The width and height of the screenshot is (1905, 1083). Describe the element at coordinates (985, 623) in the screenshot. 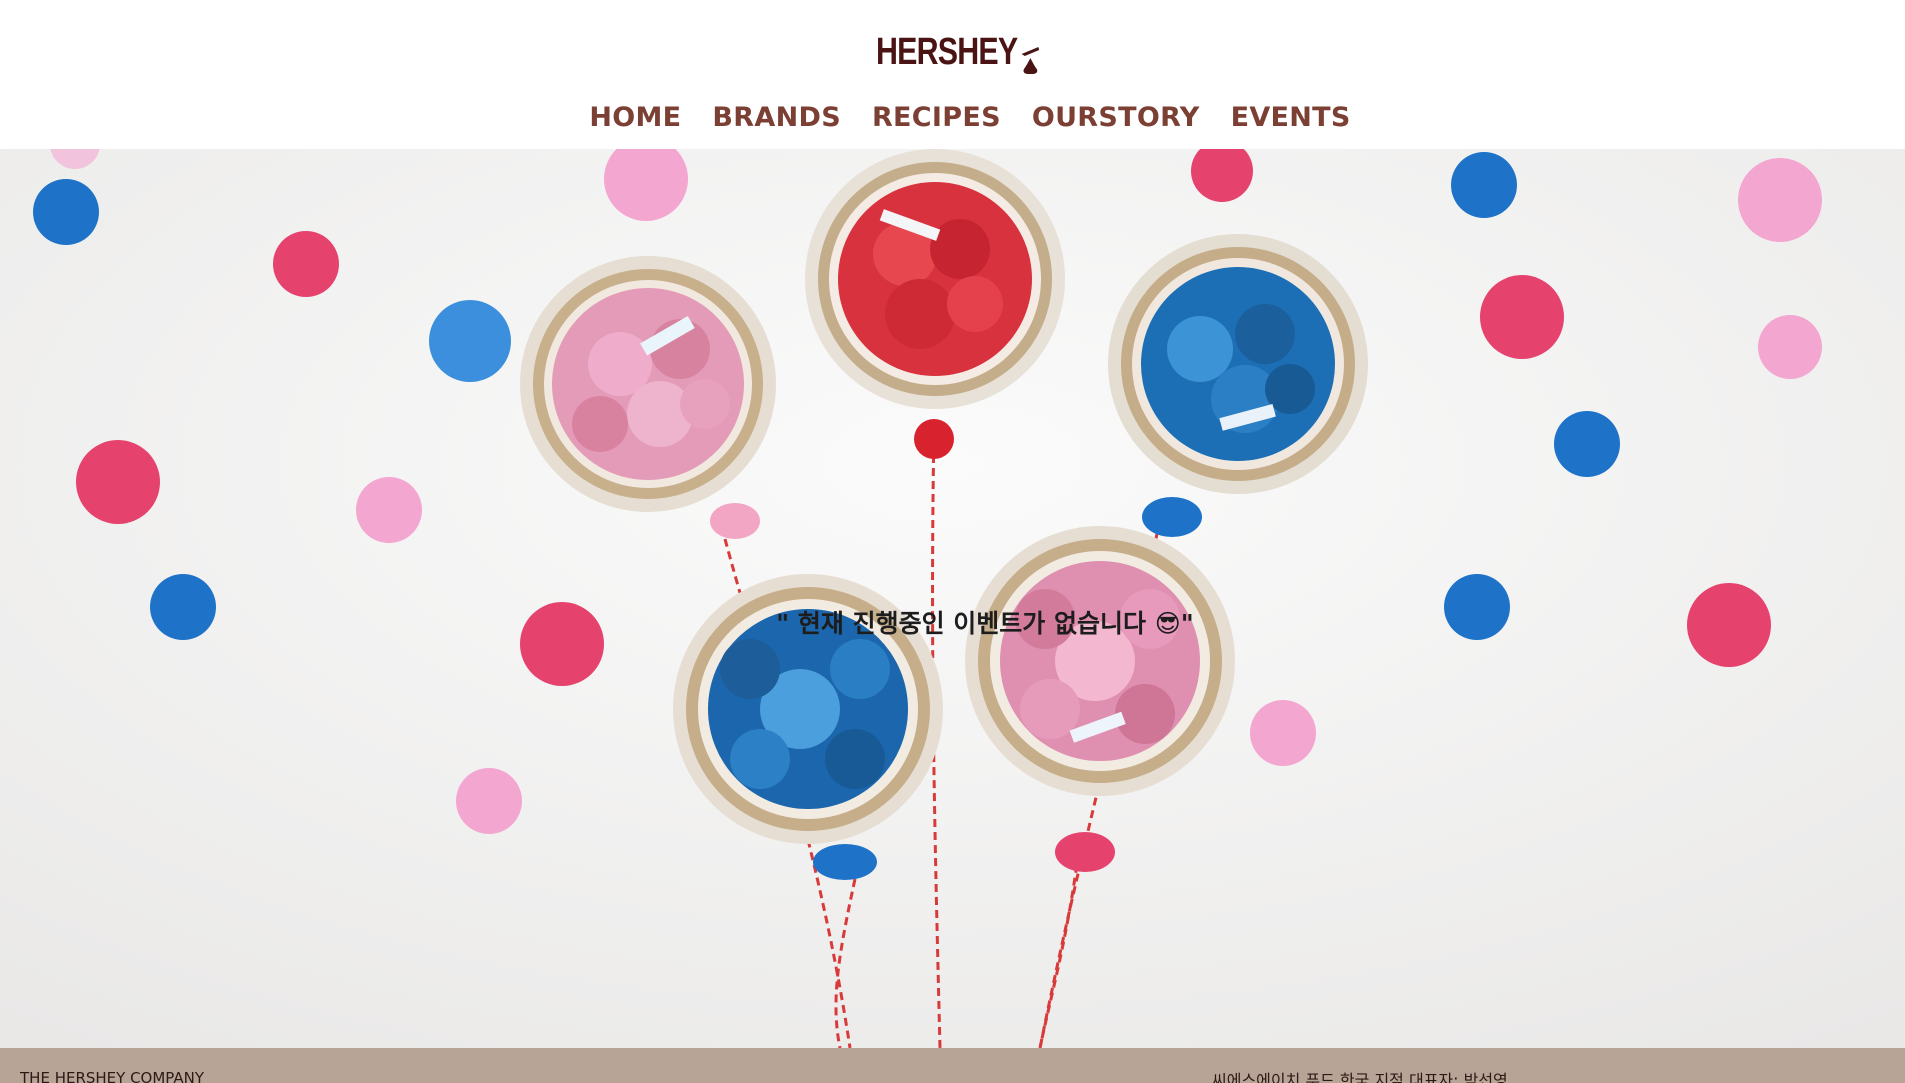

I see `event-message: " 현재 진행중인 이벤트가 없습니다 😎"` at that location.